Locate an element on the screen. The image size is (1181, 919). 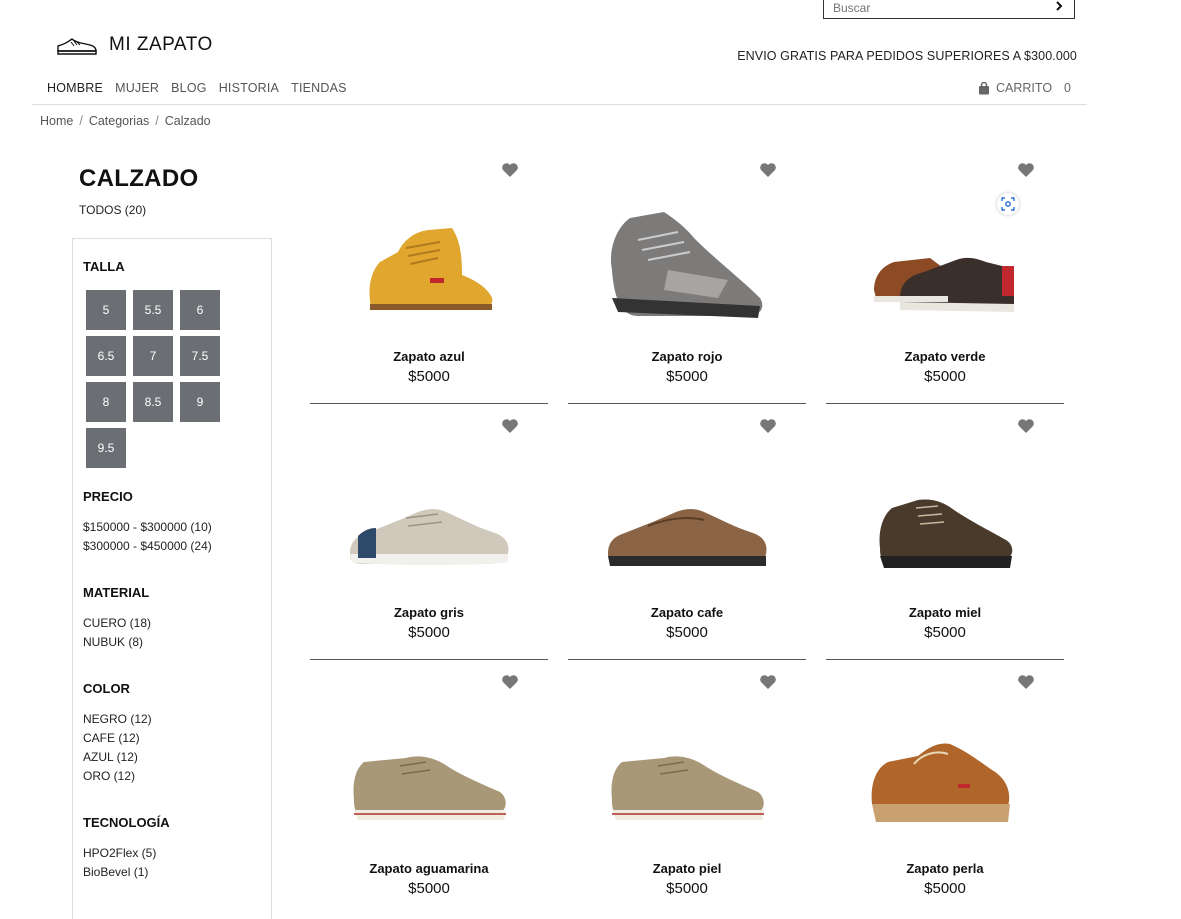
size-option: 7 is located at coordinates (153, 356).